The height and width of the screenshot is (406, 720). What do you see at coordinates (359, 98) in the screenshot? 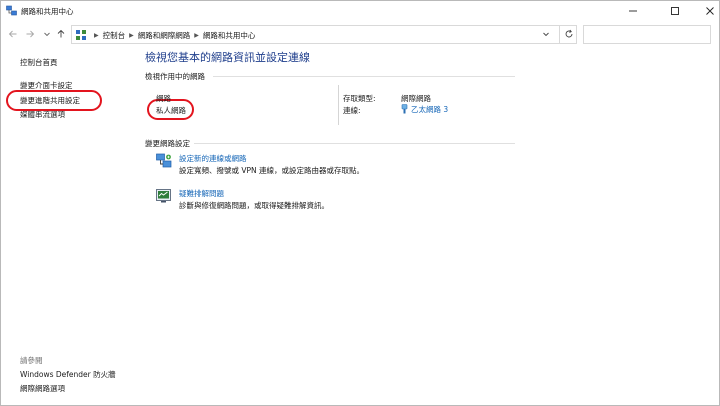
I see `access-type-label: 存取類型:` at bounding box center [359, 98].